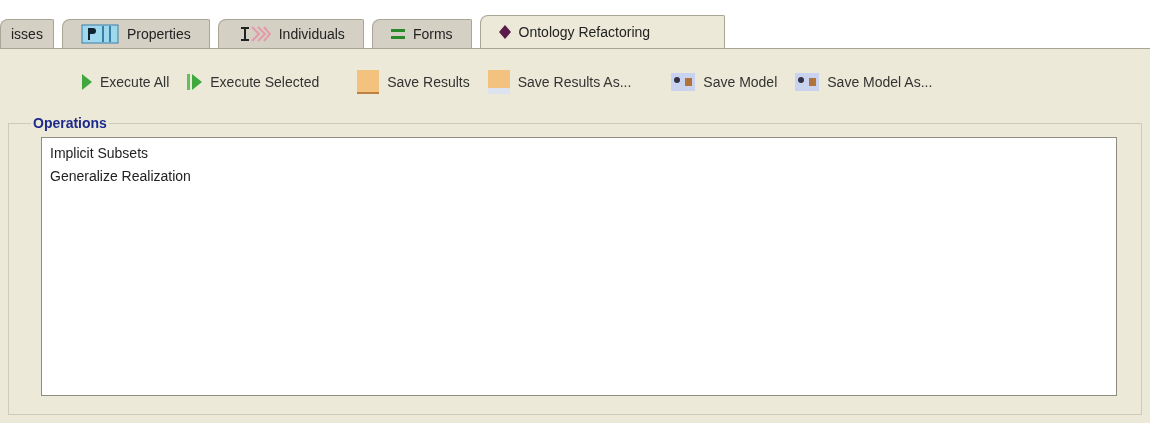 The image size is (1150, 423). Describe the element at coordinates (413, 82) in the screenshot. I see `toolbar-button: Save Results` at that location.